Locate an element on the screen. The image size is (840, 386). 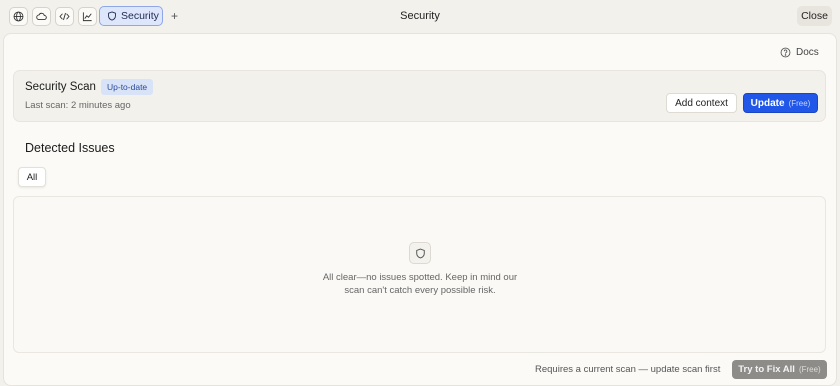
docs-link: Docs is located at coordinates (799, 52).